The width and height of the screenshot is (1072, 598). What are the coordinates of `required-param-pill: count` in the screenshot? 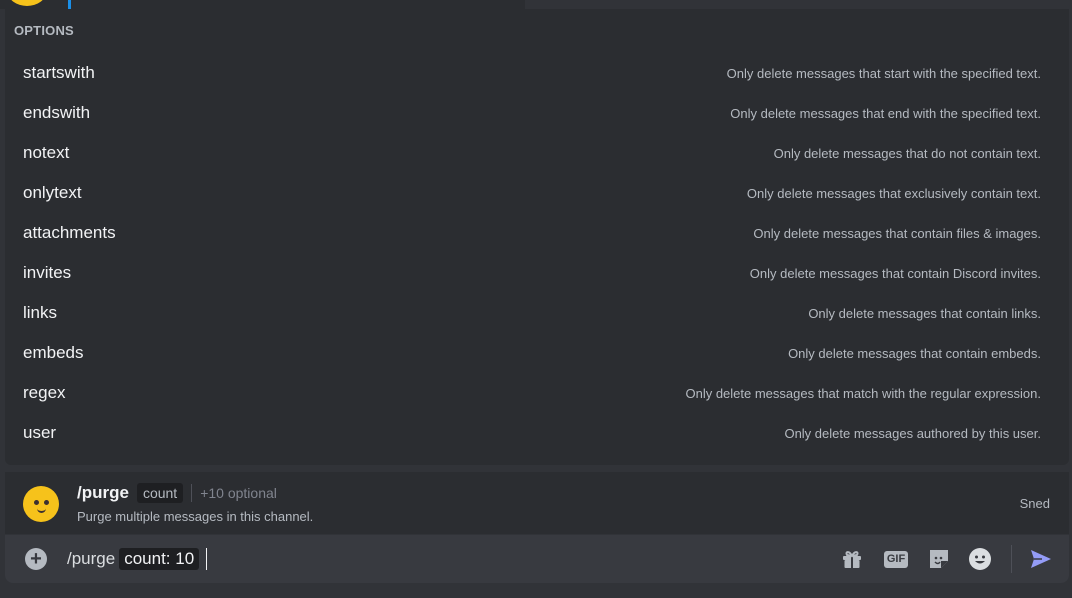 It's located at (160, 493).